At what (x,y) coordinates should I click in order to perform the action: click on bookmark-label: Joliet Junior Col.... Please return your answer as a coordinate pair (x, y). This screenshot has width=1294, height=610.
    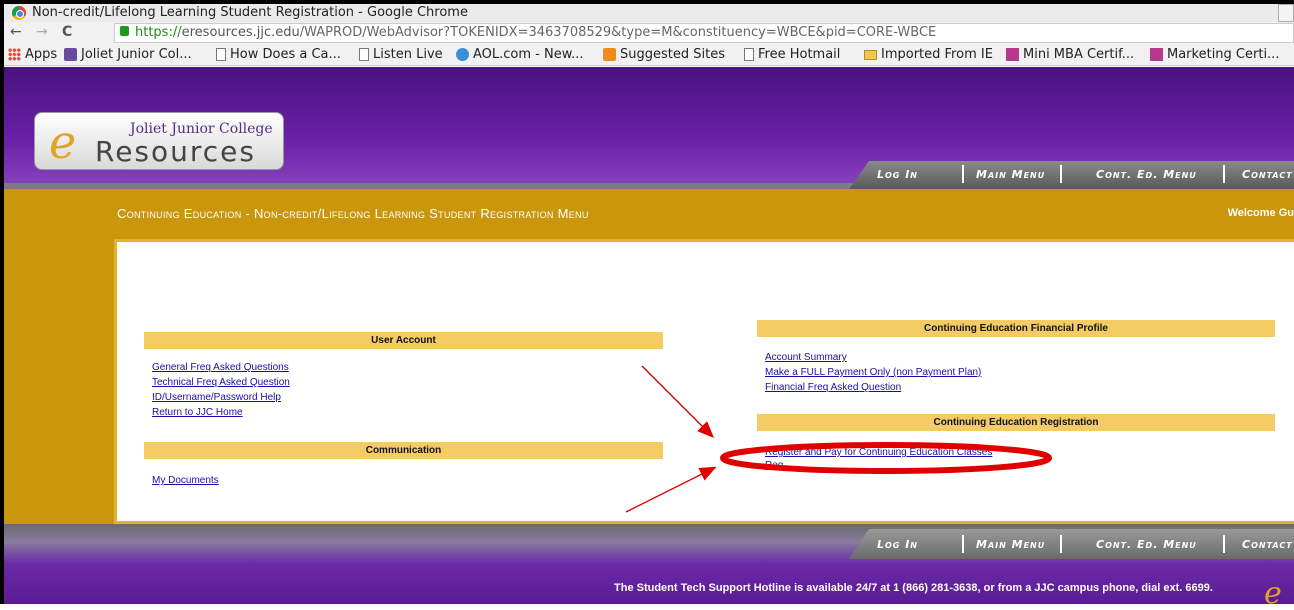
    Looking at the image, I should click on (136, 54).